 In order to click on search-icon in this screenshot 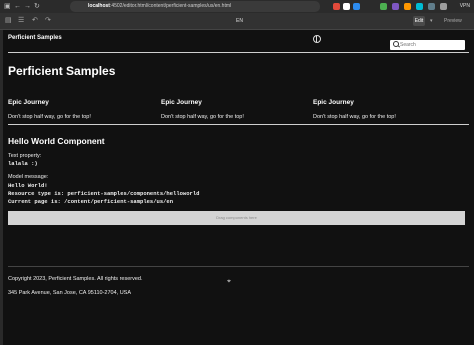, I will do `click(396, 44)`.